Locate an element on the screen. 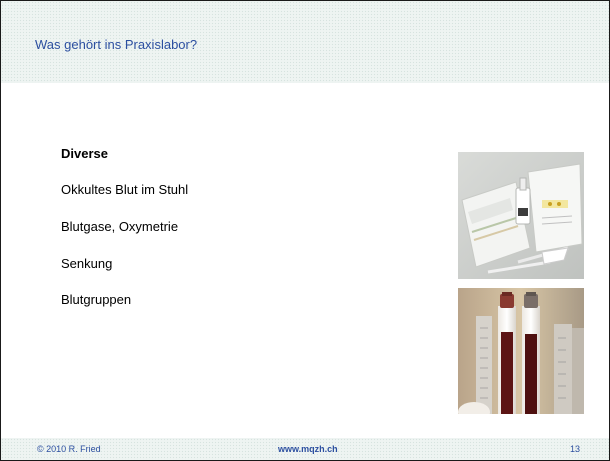 The height and width of the screenshot is (461, 610). footer-website-link: www.mqzh.ch is located at coordinates (308, 449).